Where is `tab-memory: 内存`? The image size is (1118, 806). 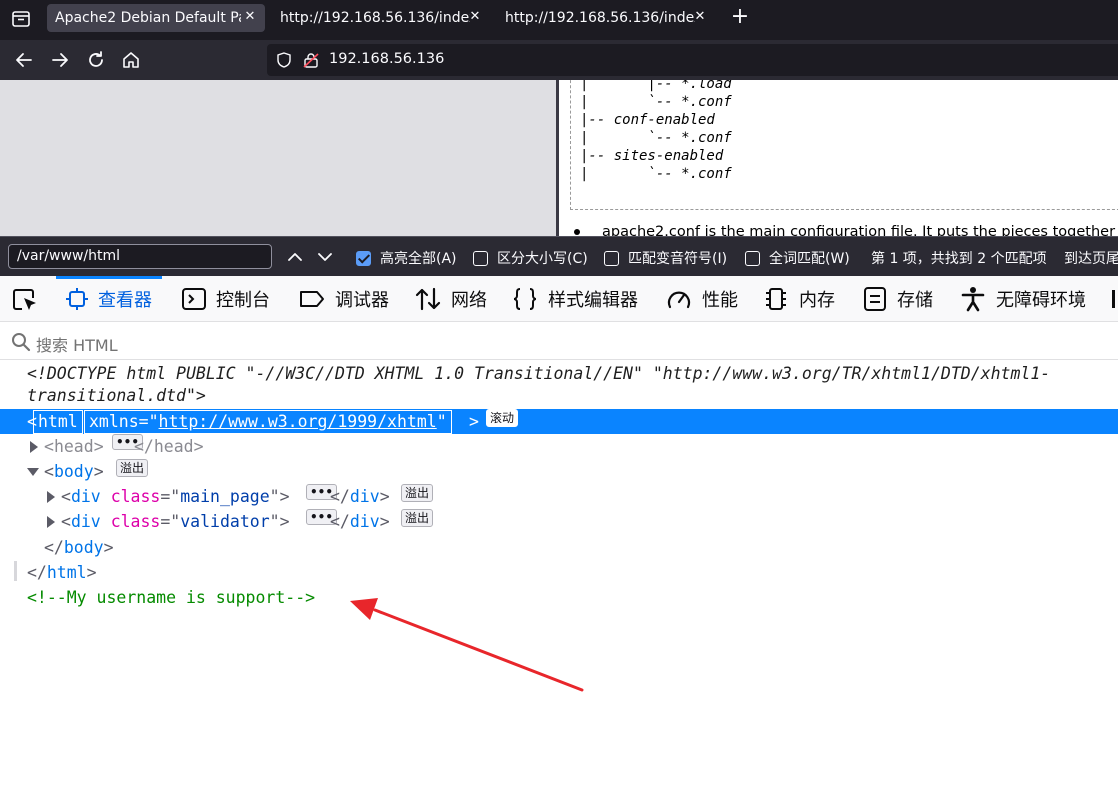
tab-memory: 内存 is located at coordinates (799, 299).